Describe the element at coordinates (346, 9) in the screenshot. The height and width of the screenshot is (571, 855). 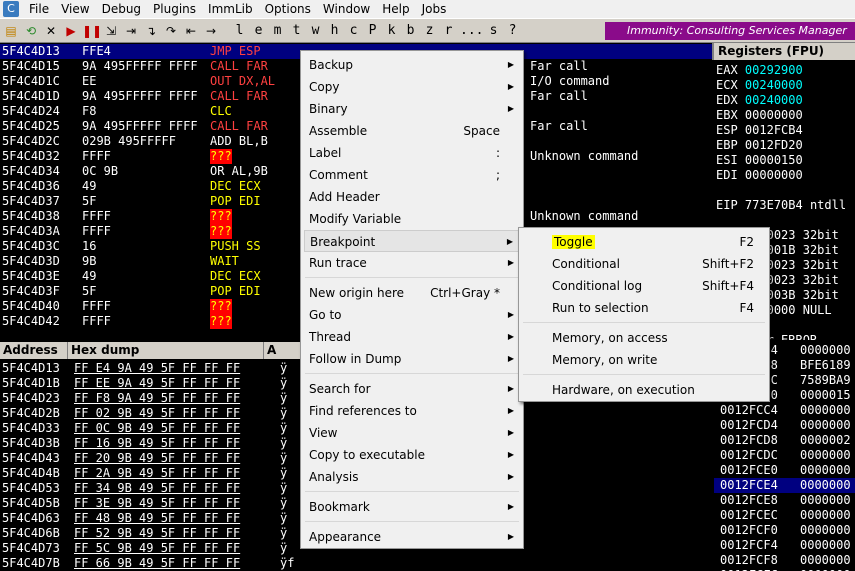
I see `menu-window: Window` at that location.